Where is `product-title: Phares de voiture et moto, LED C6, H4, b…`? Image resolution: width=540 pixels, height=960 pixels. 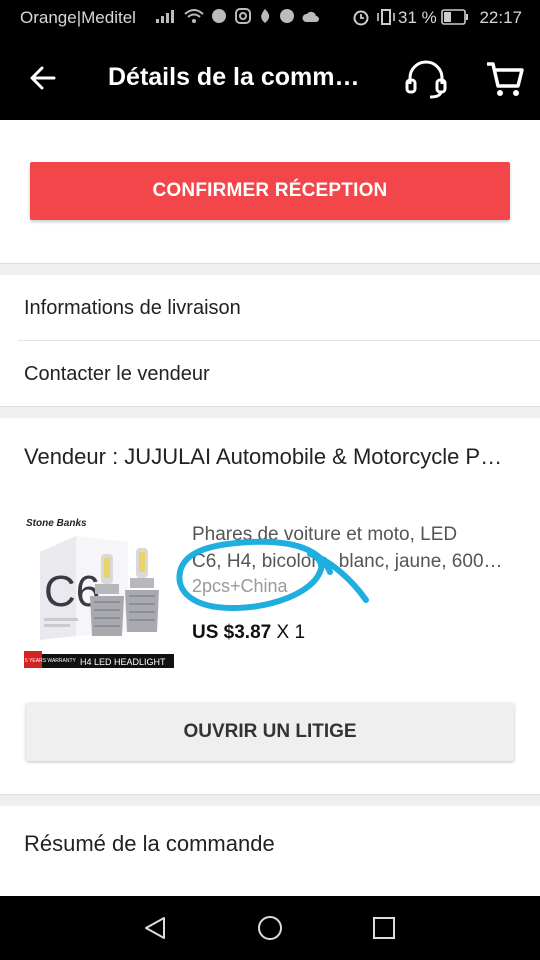 product-title: Phares de voiture et moto, LED C6, H4, b… is located at coordinates (357, 548).